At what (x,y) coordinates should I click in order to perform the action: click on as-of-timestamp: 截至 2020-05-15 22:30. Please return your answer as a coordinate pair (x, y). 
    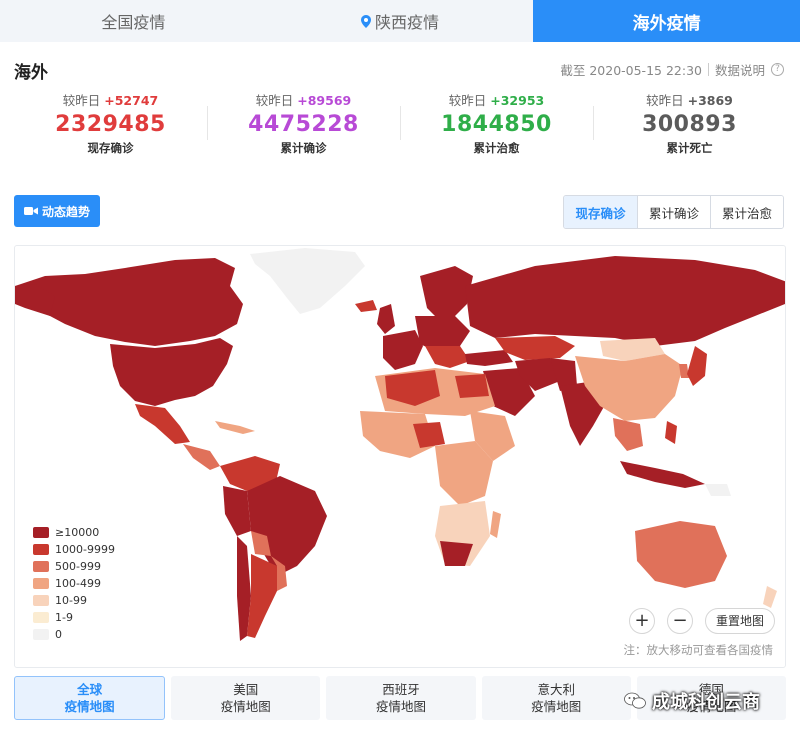
    Looking at the image, I should click on (631, 70).